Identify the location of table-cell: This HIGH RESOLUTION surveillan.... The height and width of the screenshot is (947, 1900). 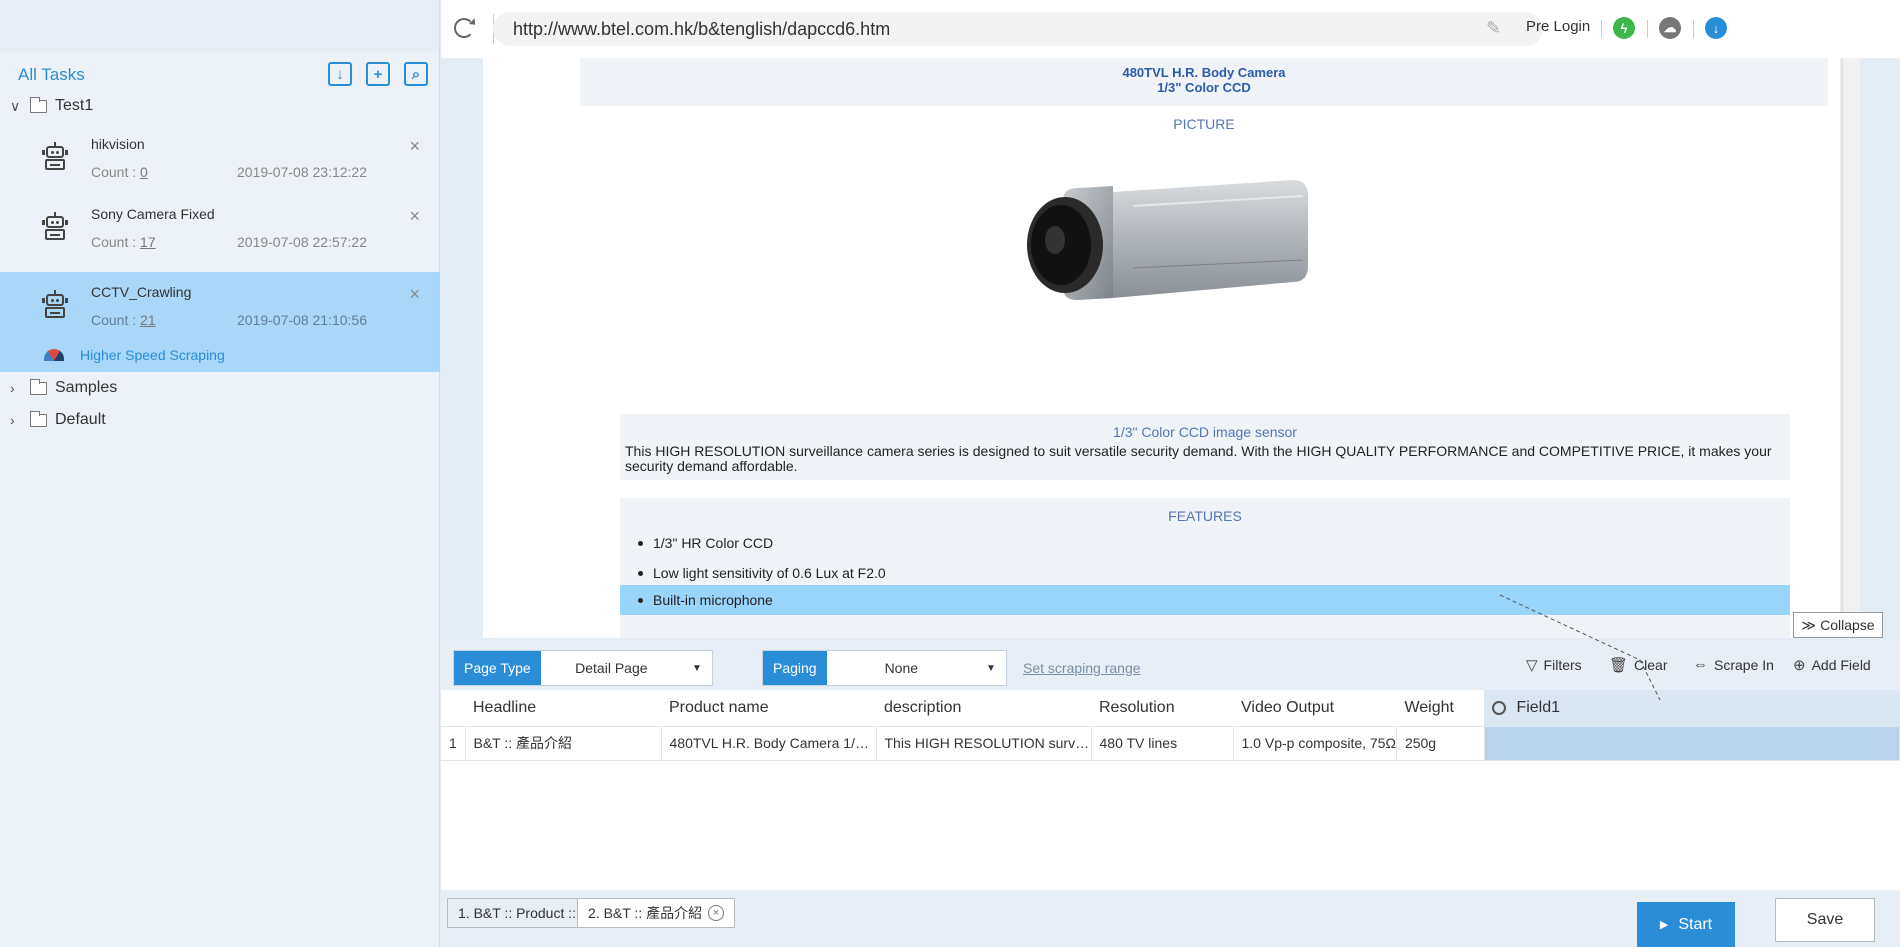
(984, 743).